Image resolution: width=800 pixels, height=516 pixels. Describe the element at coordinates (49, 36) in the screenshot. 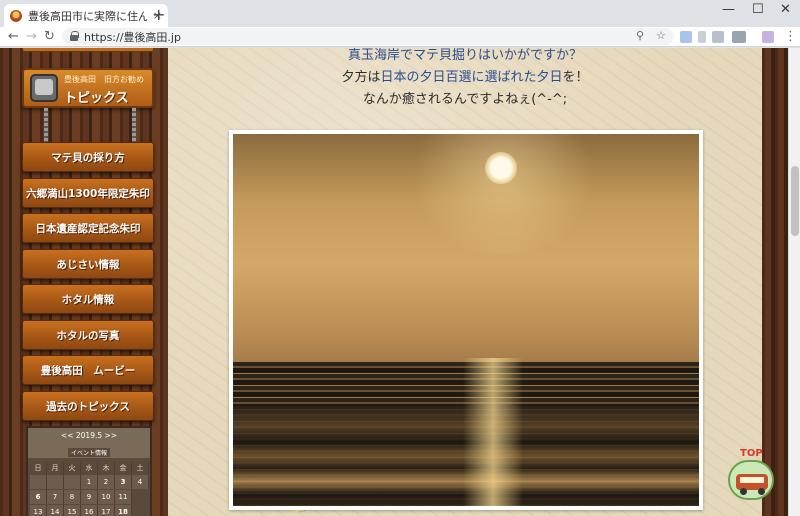

I see `reload-button: ↻` at that location.